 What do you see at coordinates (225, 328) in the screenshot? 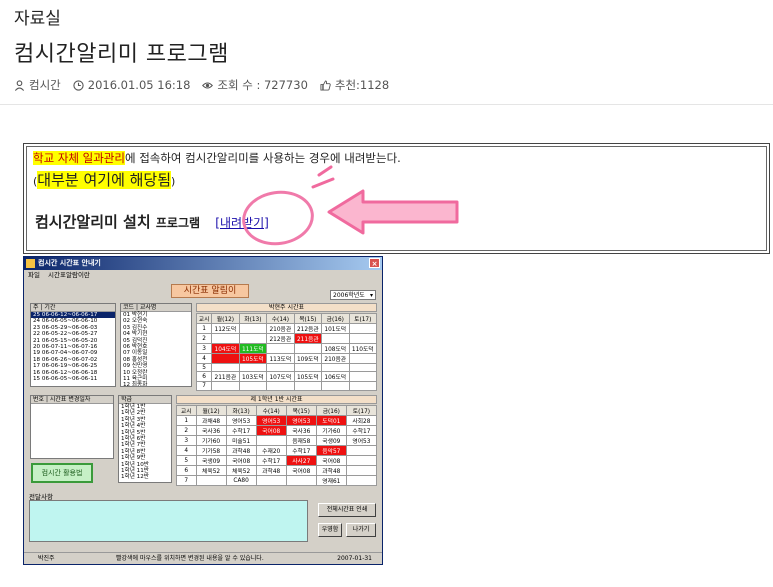
I see `teacher-table-cell: 112도덕` at bounding box center [225, 328].